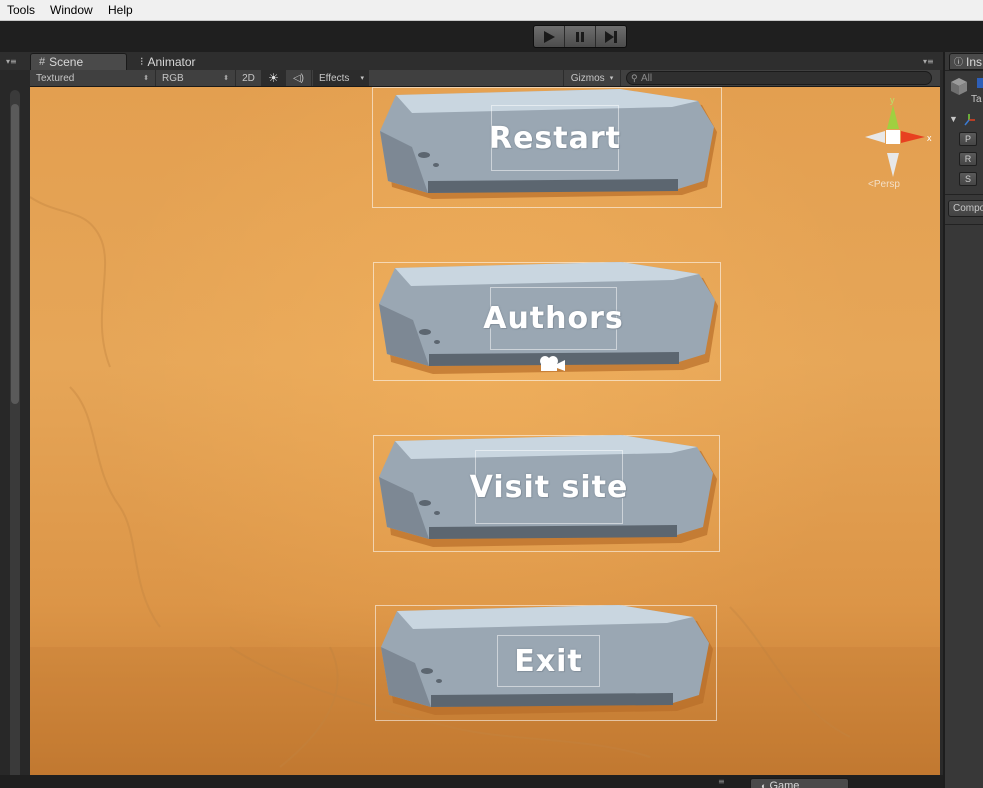 This screenshot has height=788, width=983. I want to click on gameobject-cube-icon, so click(959, 86).